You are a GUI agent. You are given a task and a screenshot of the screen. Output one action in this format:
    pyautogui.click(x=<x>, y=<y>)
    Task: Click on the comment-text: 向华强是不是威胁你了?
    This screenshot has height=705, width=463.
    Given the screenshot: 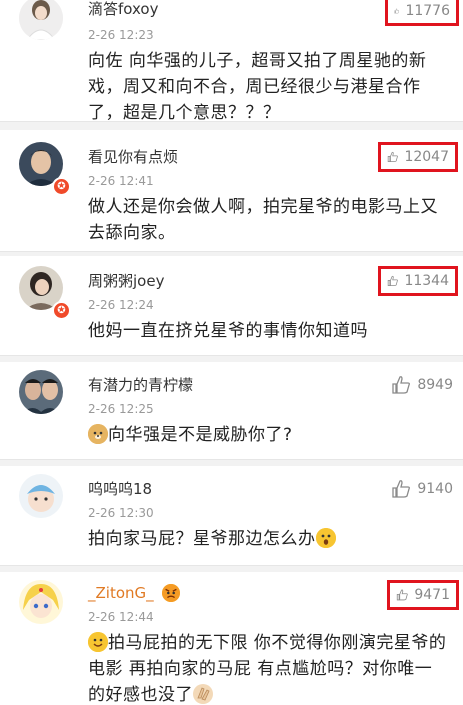 What is the action you would take?
    pyautogui.click(x=268, y=435)
    